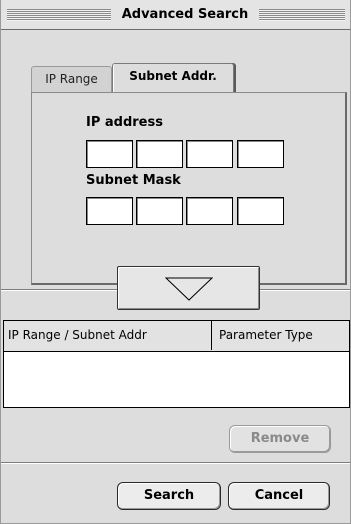  Describe the element at coordinates (108, 335) in the screenshot. I see `column-header-ip-range: IP Range / Subnet Addr` at that location.